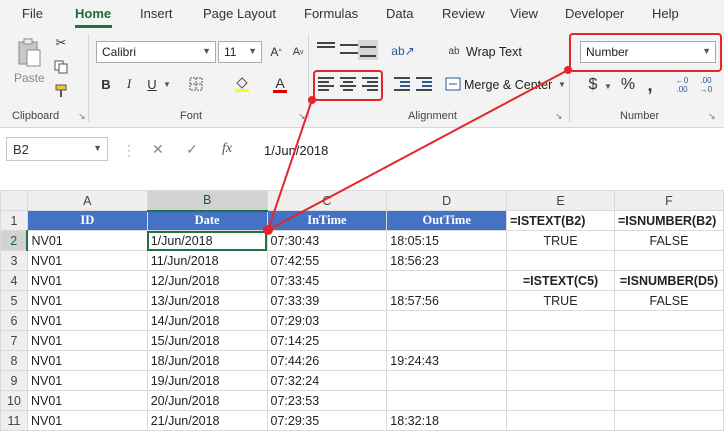  What do you see at coordinates (14, 320) in the screenshot?
I see `row-header: 6` at bounding box center [14, 320].